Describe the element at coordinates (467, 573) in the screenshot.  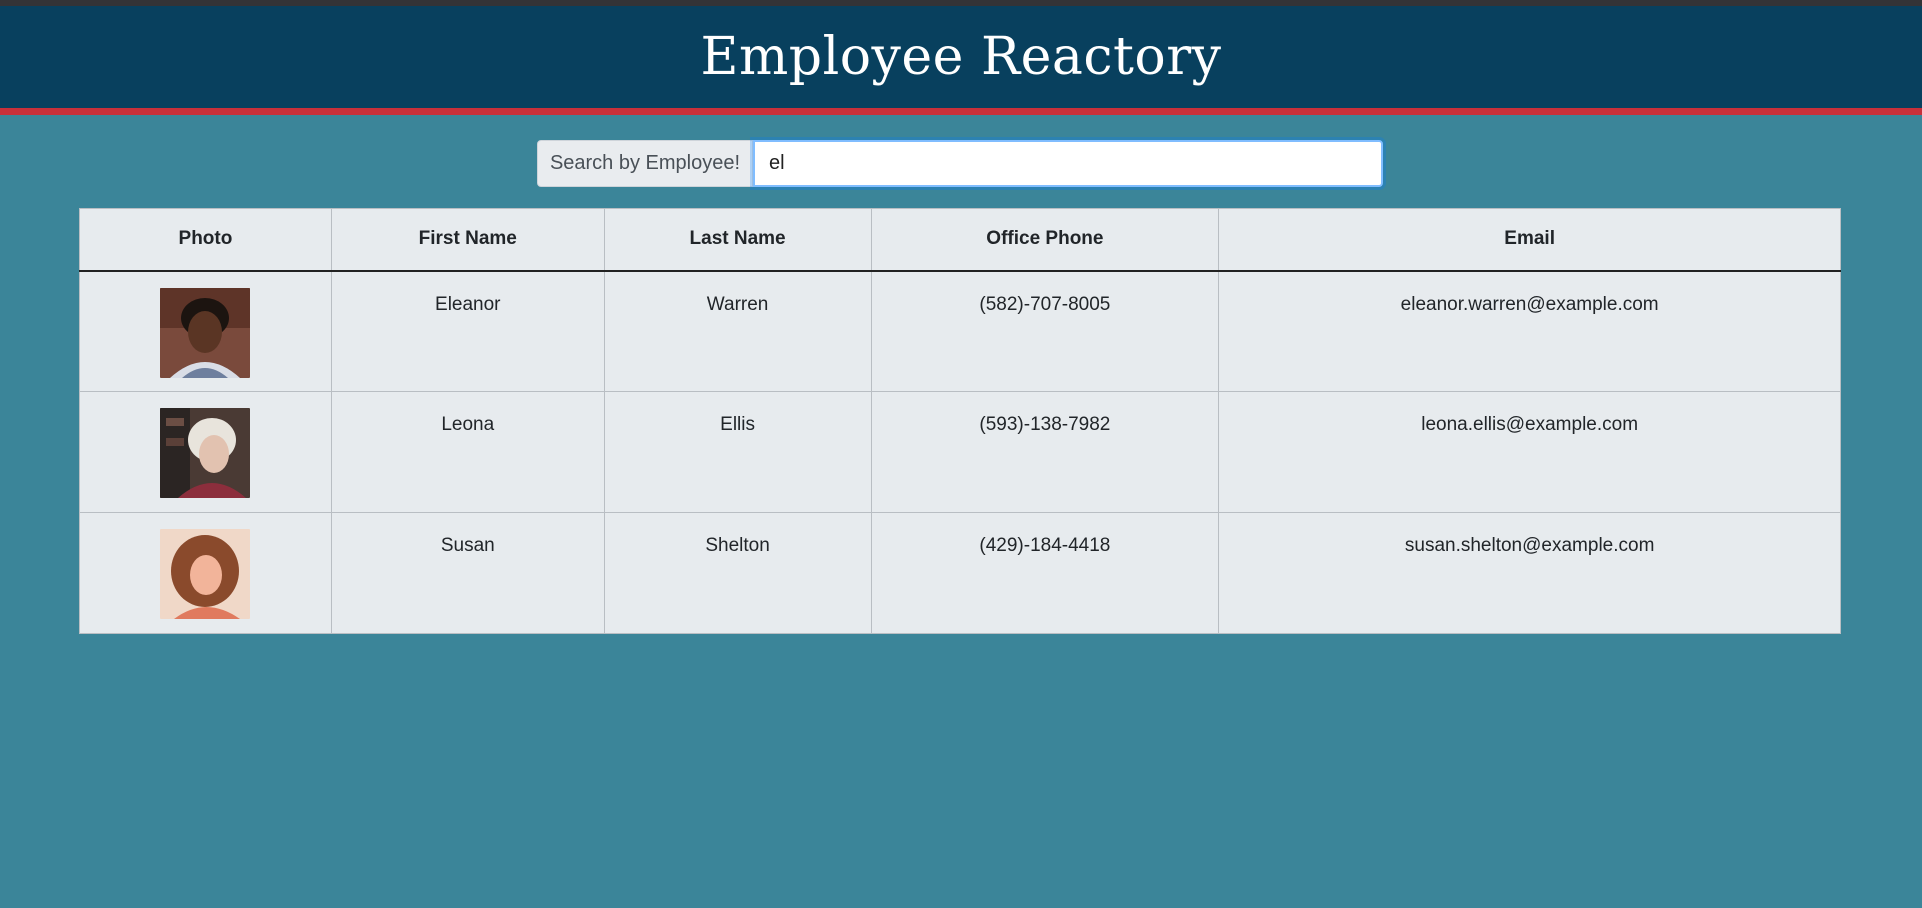
I see `first-name-cell: Susan` at that location.